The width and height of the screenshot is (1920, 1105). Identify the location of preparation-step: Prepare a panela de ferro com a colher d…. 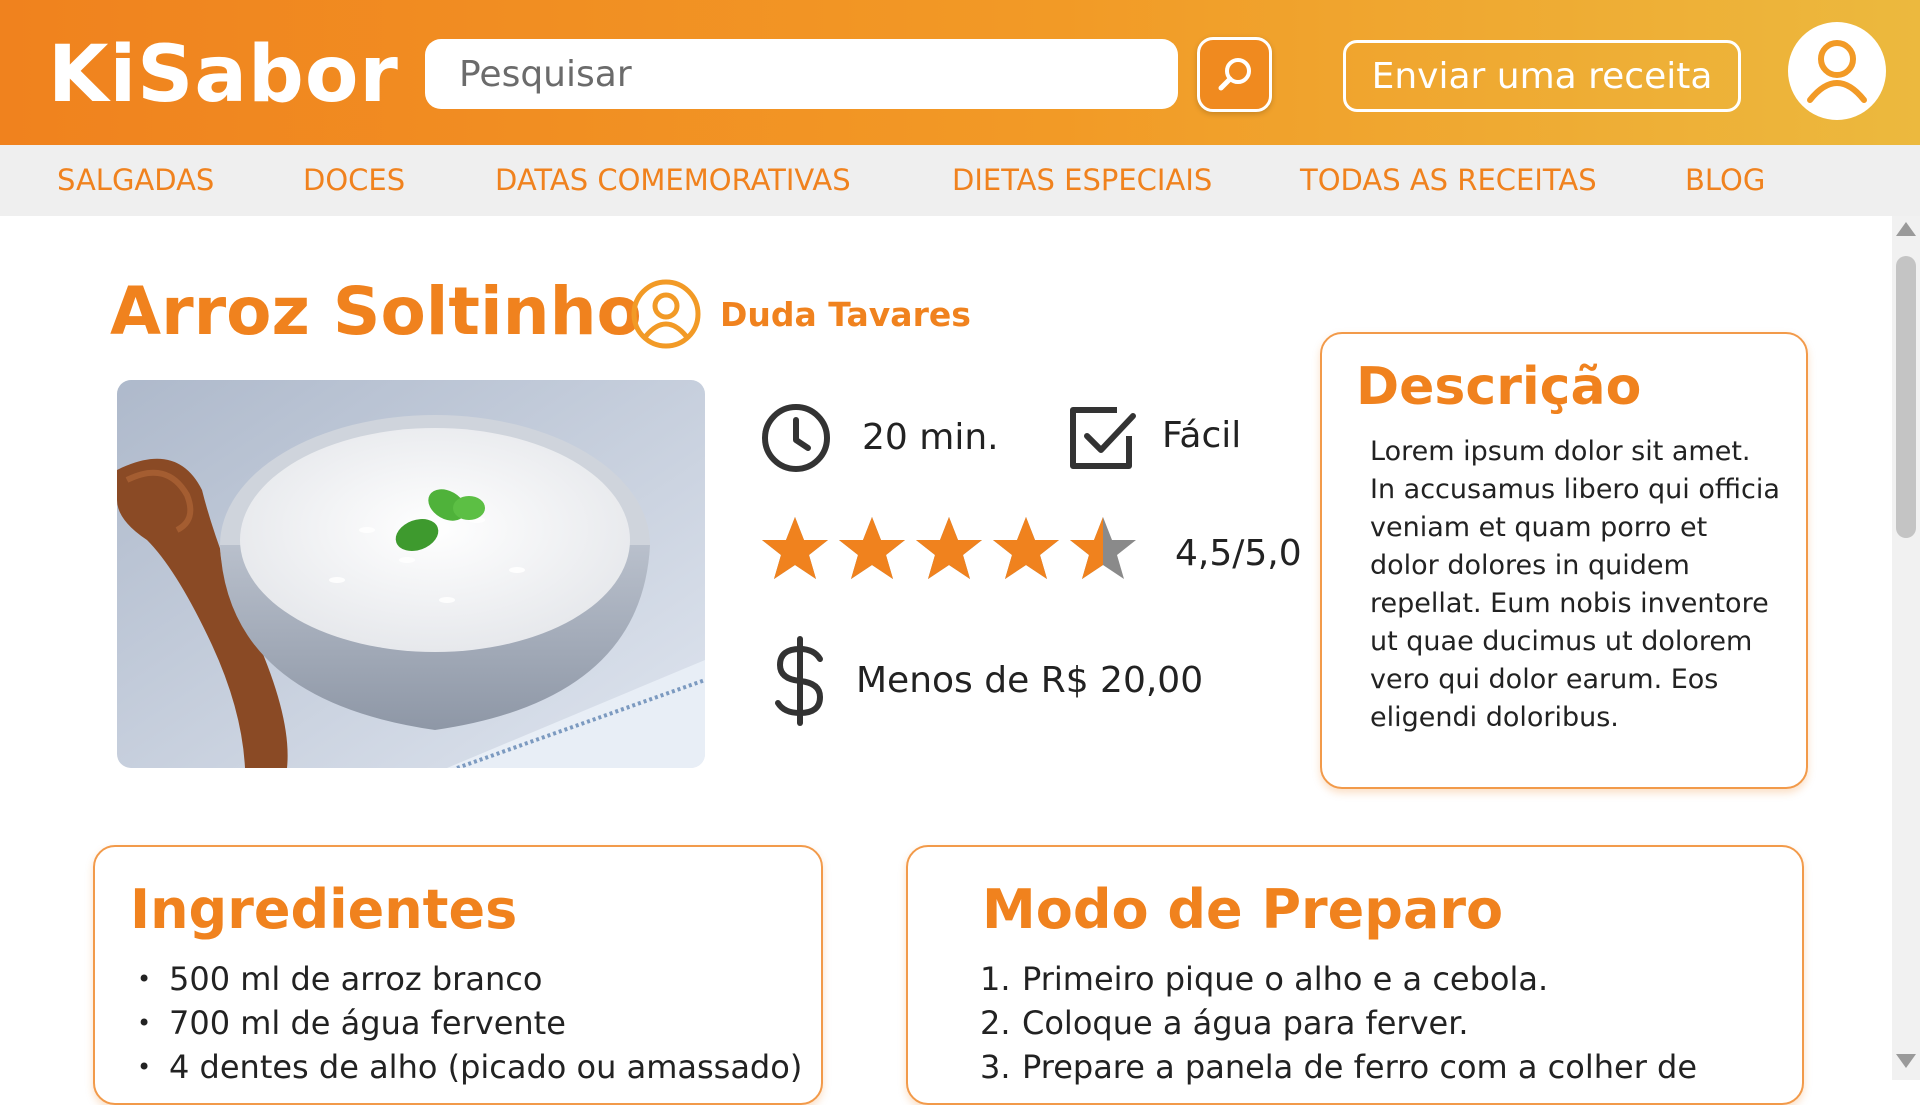
(1360, 1067).